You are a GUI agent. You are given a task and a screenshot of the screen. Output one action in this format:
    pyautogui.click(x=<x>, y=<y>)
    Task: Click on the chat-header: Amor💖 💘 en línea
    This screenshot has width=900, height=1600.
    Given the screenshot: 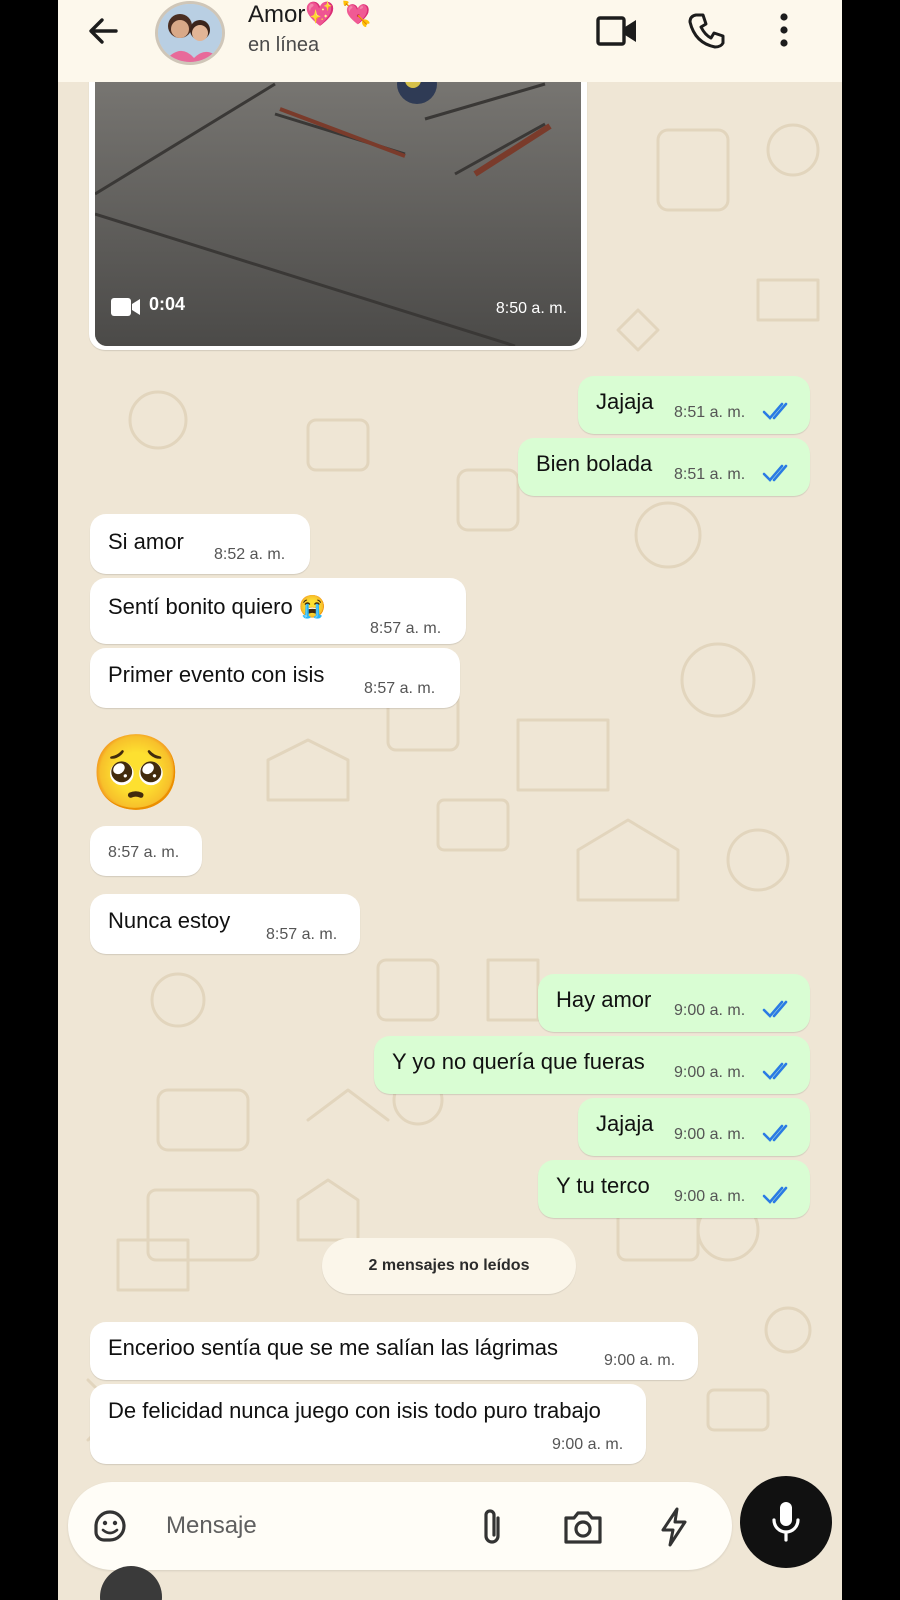 What is the action you would take?
    pyautogui.click(x=450, y=41)
    